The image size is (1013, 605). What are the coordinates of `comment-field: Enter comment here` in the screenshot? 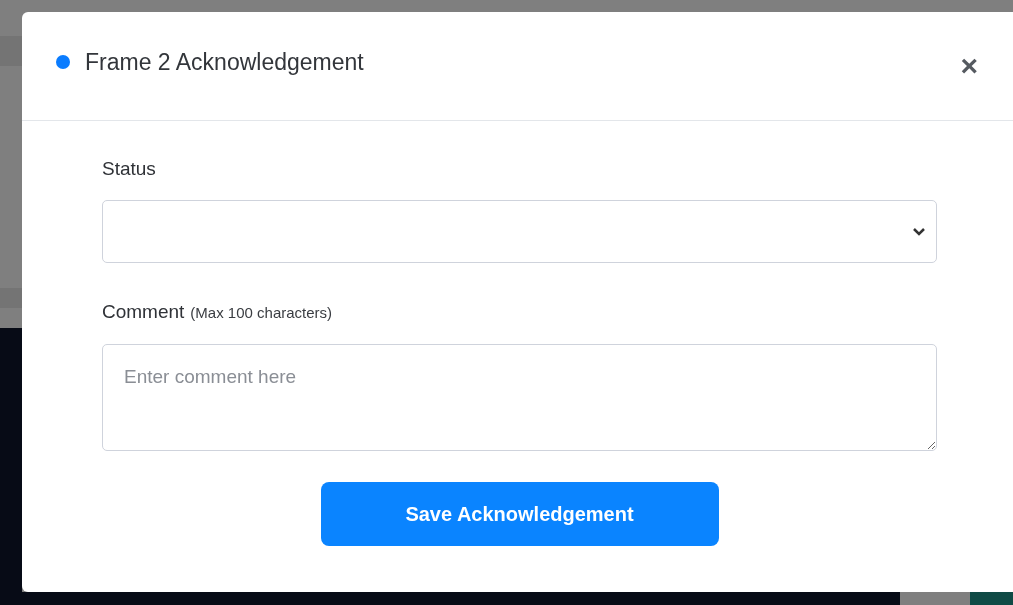 It's located at (519, 397).